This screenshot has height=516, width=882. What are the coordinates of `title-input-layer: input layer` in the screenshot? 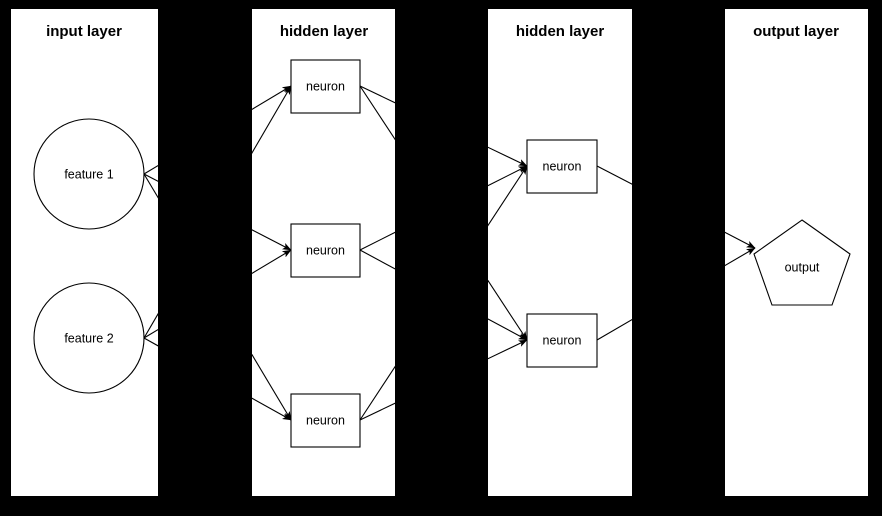 It's located at (84, 31).